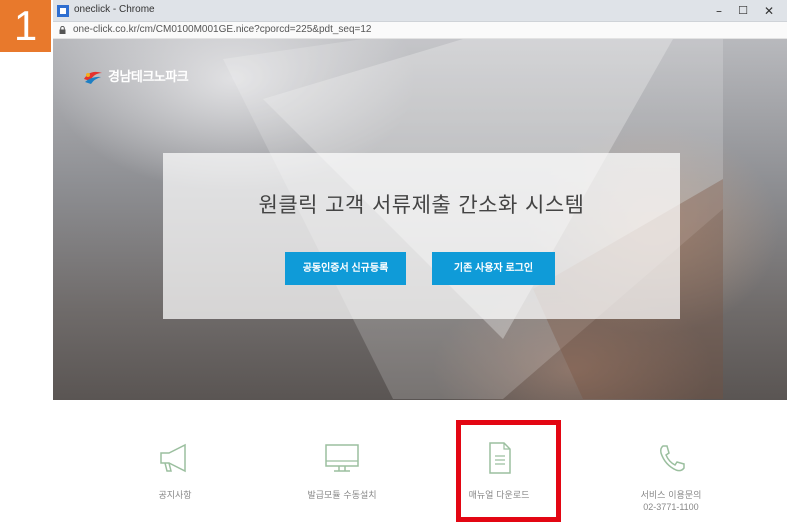 The image size is (787, 524). Describe the element at coordinates (173, 458) in the screenshot. I see `megaphone-icon` at that location.